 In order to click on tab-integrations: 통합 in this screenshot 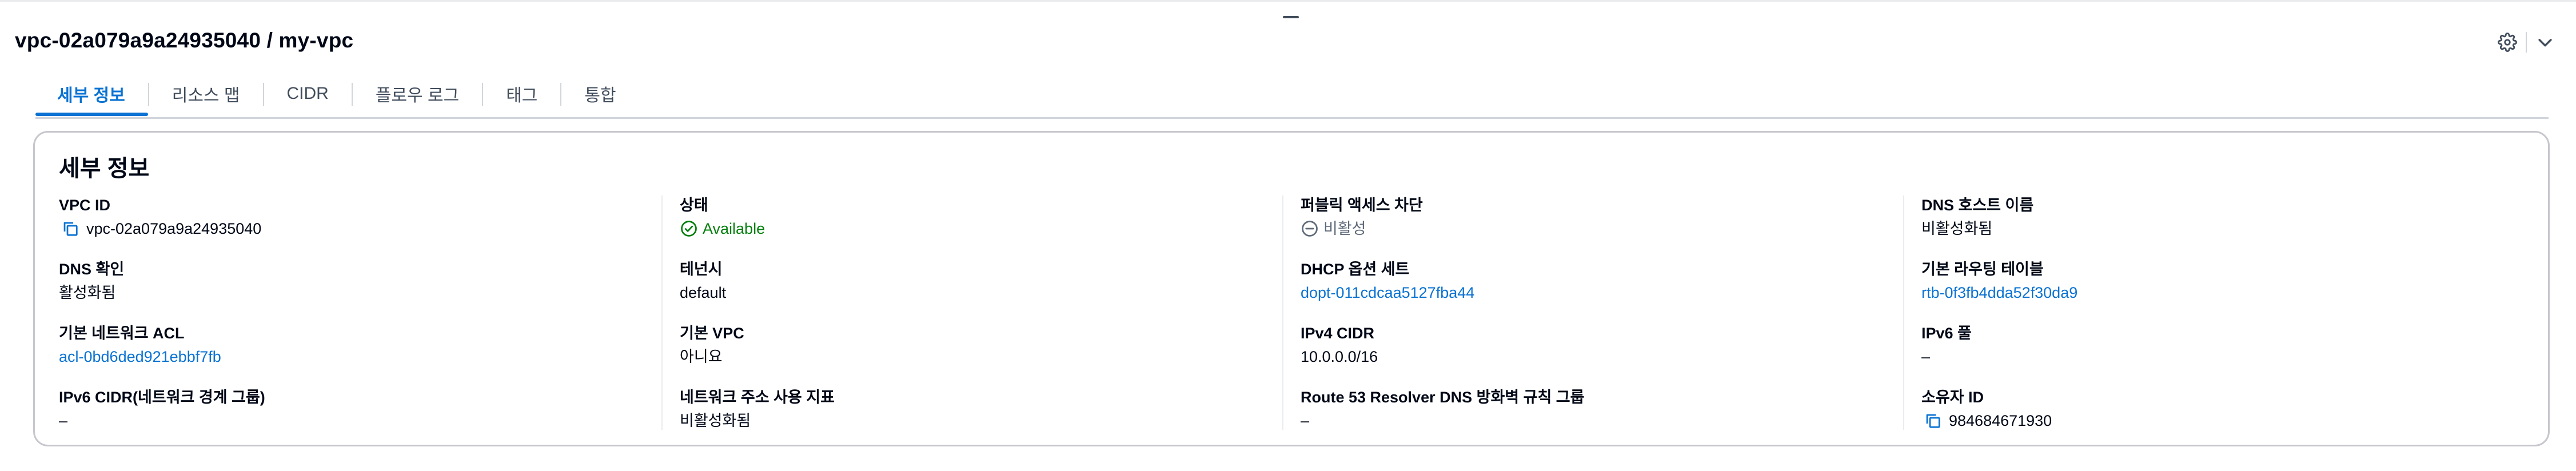, I will do `click(600, 94)`.